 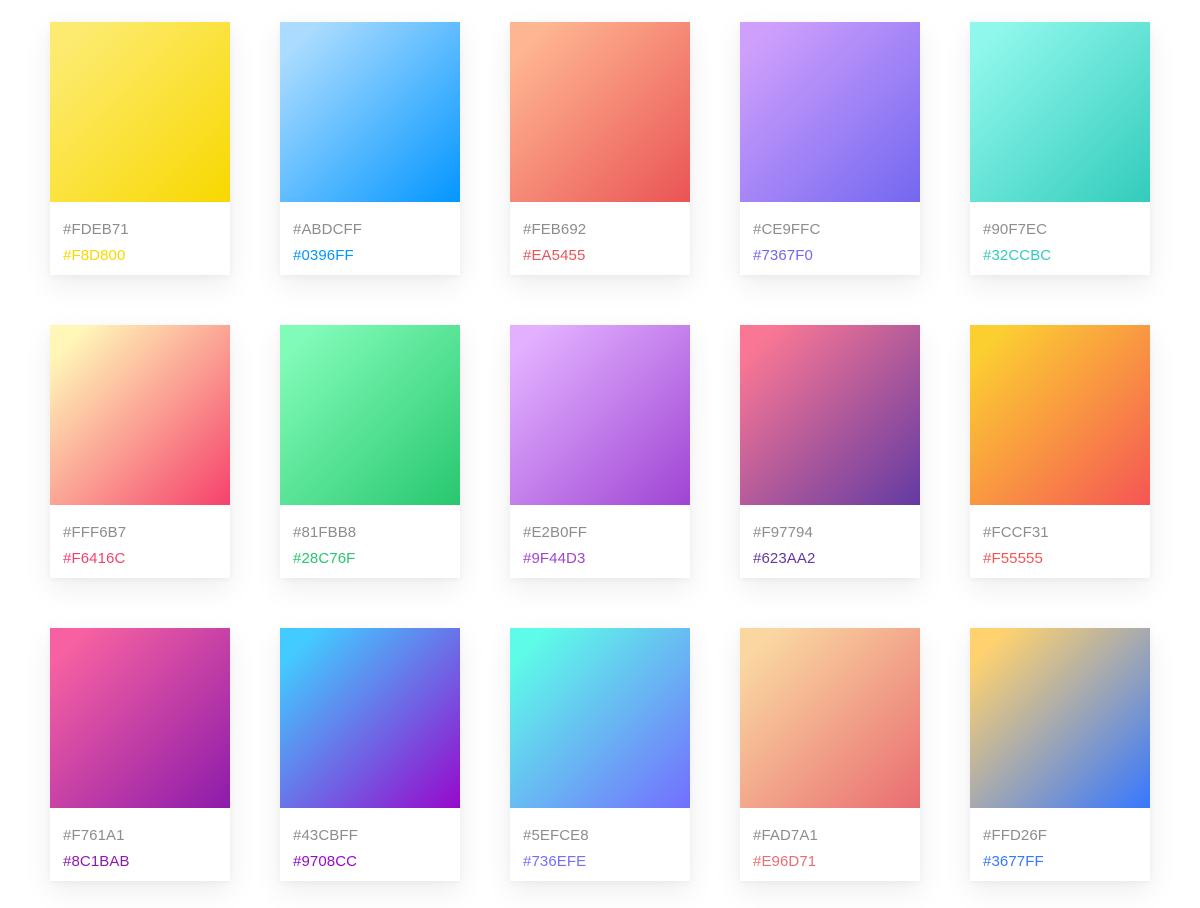 I want to click on palette-card-9: #F97794 #623AA2, so click(x=830, y=451).